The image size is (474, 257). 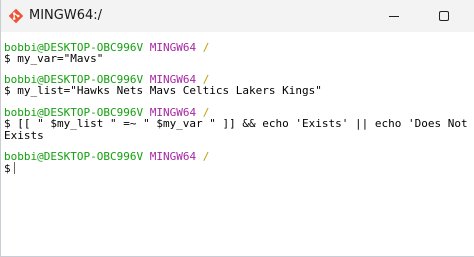 I want to click on maximize-icon, so click(x=444, y=16).